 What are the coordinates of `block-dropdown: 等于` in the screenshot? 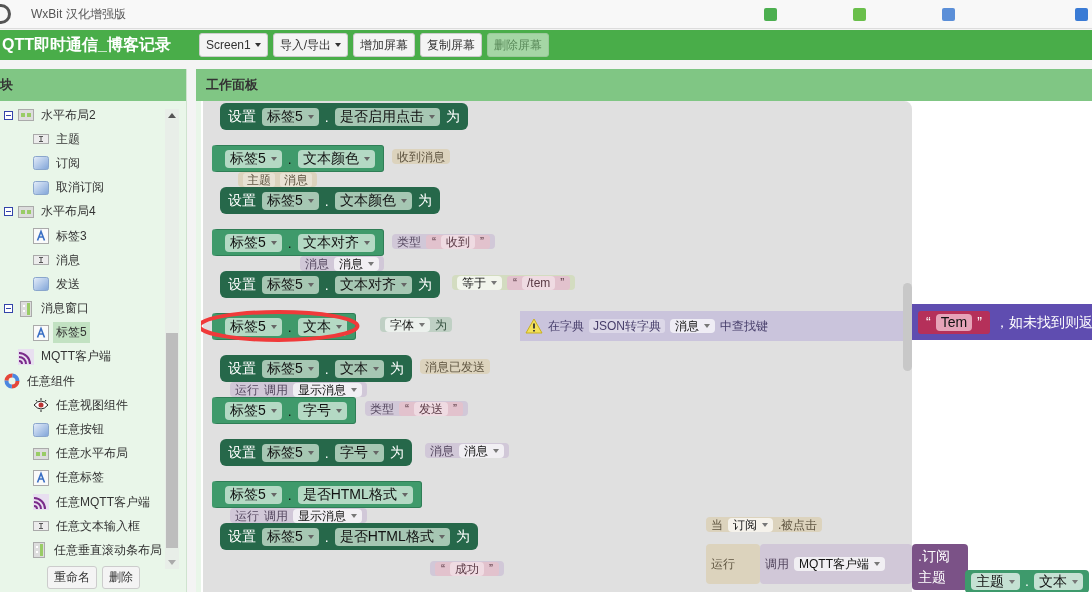 It's located at (479, 282).